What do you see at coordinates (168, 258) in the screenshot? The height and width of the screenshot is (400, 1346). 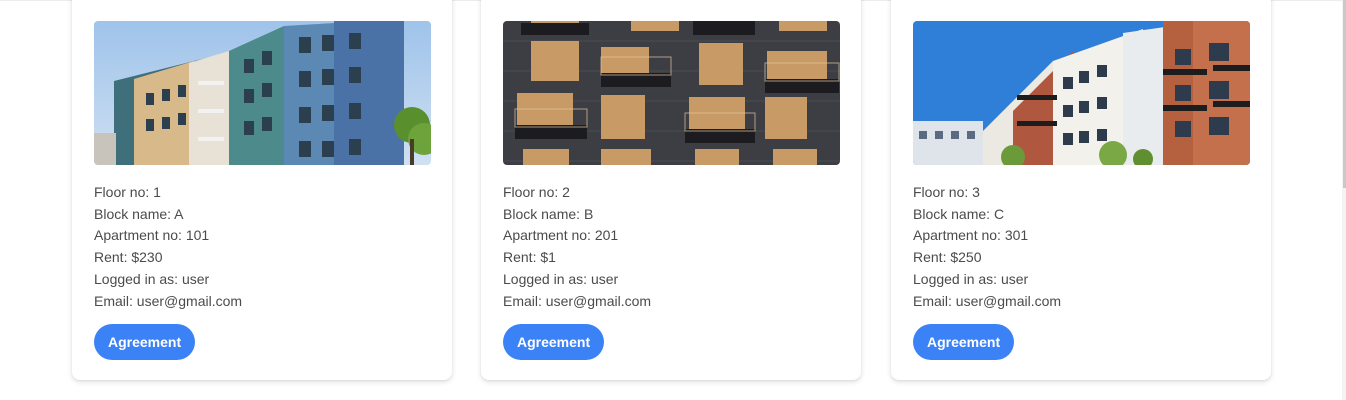 I see `rent-row: Rent: $230` at bounding box center [168, 258].